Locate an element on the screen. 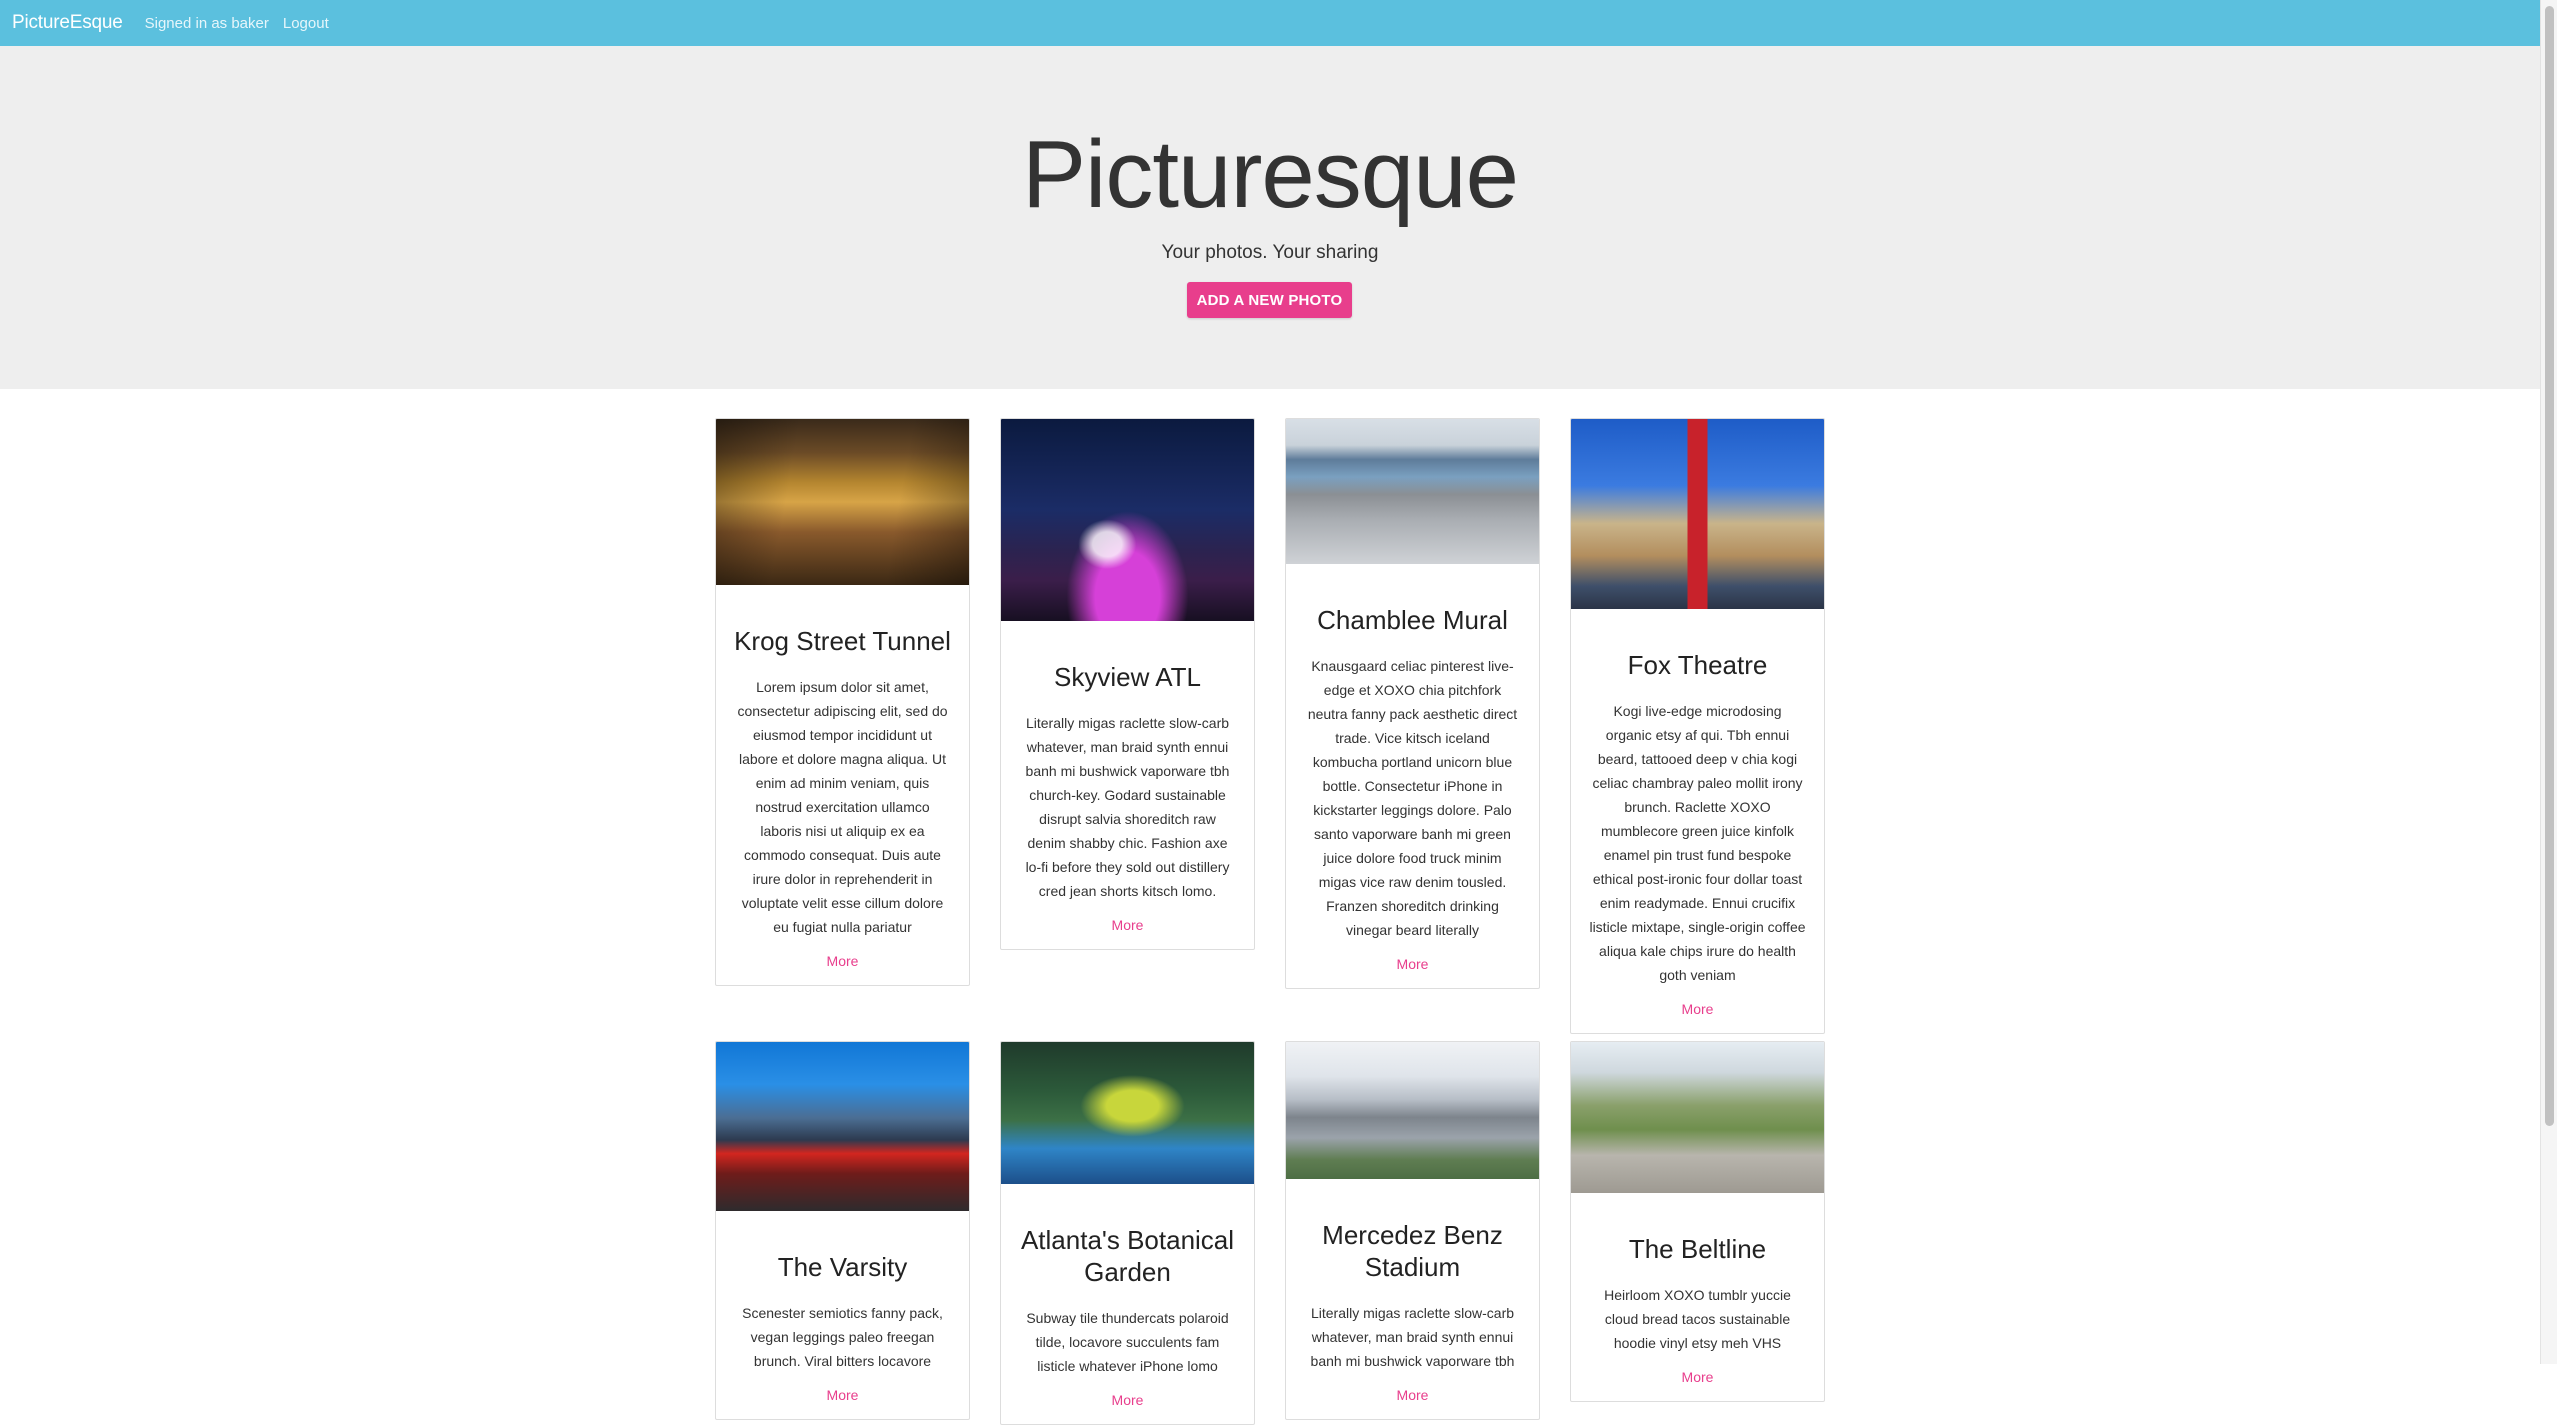 This screenshot has height=1425, width=2557. card-title: Mercedez Benz Stadium is located at coordinates (1412, 1251).